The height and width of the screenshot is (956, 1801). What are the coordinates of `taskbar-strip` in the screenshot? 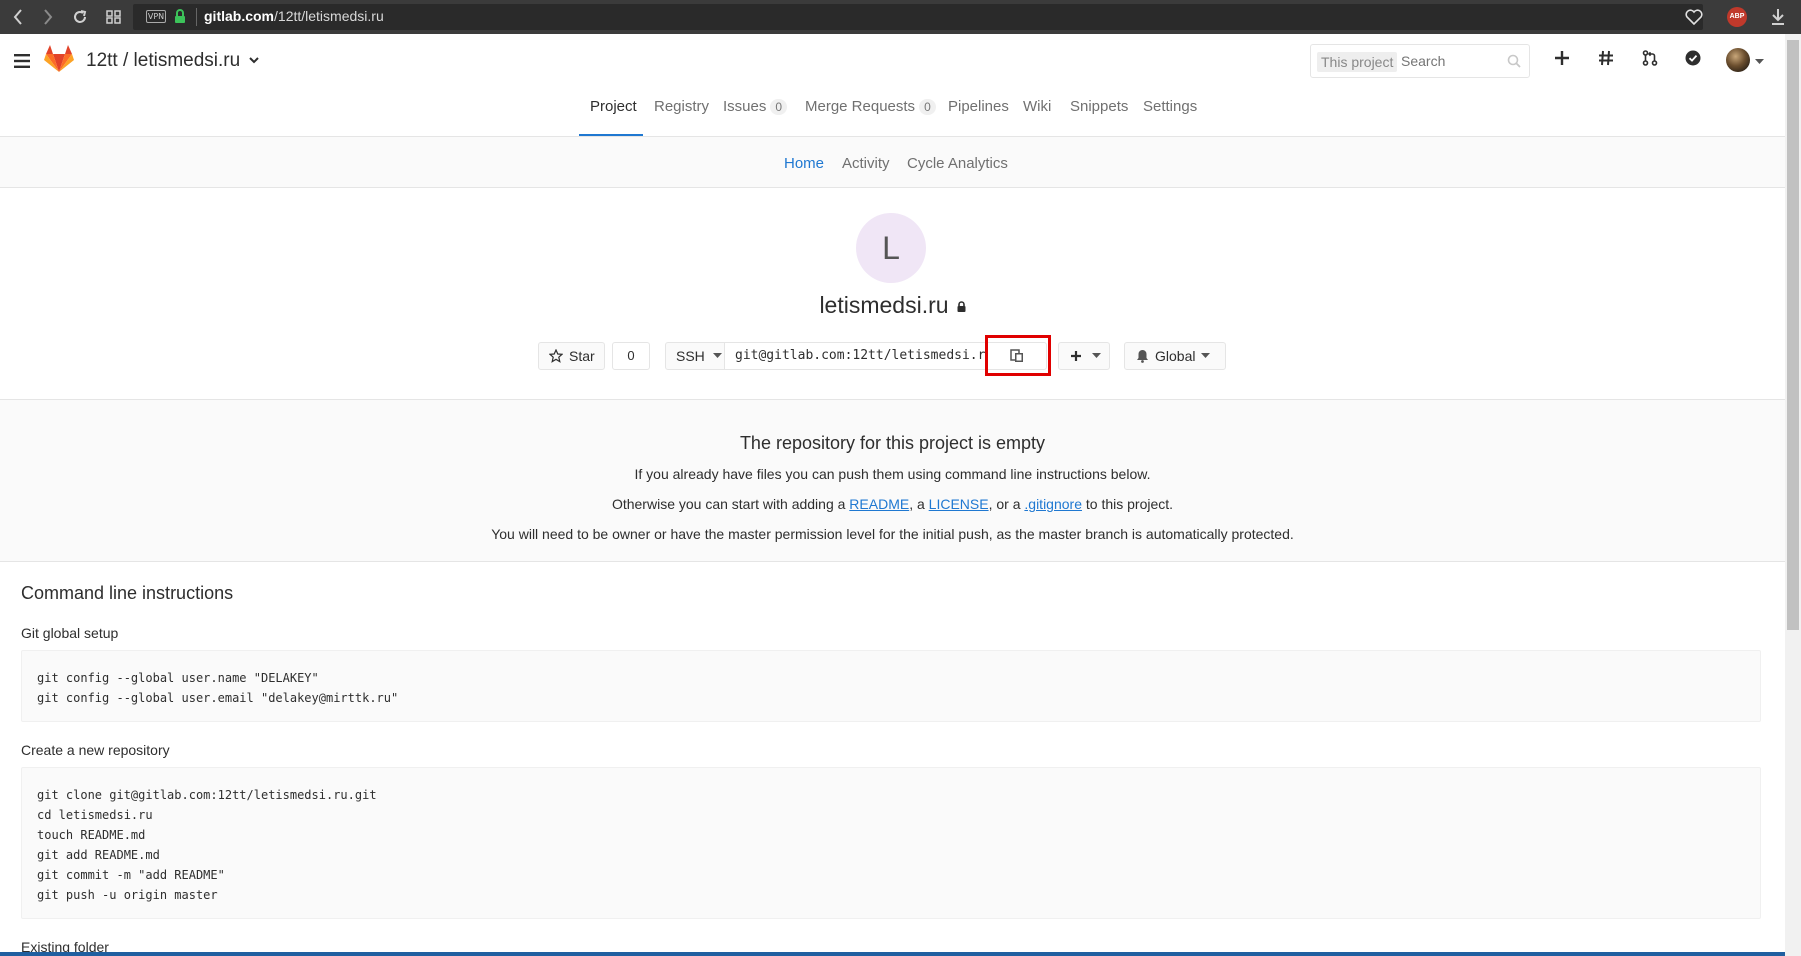 It's located at (892, 954).